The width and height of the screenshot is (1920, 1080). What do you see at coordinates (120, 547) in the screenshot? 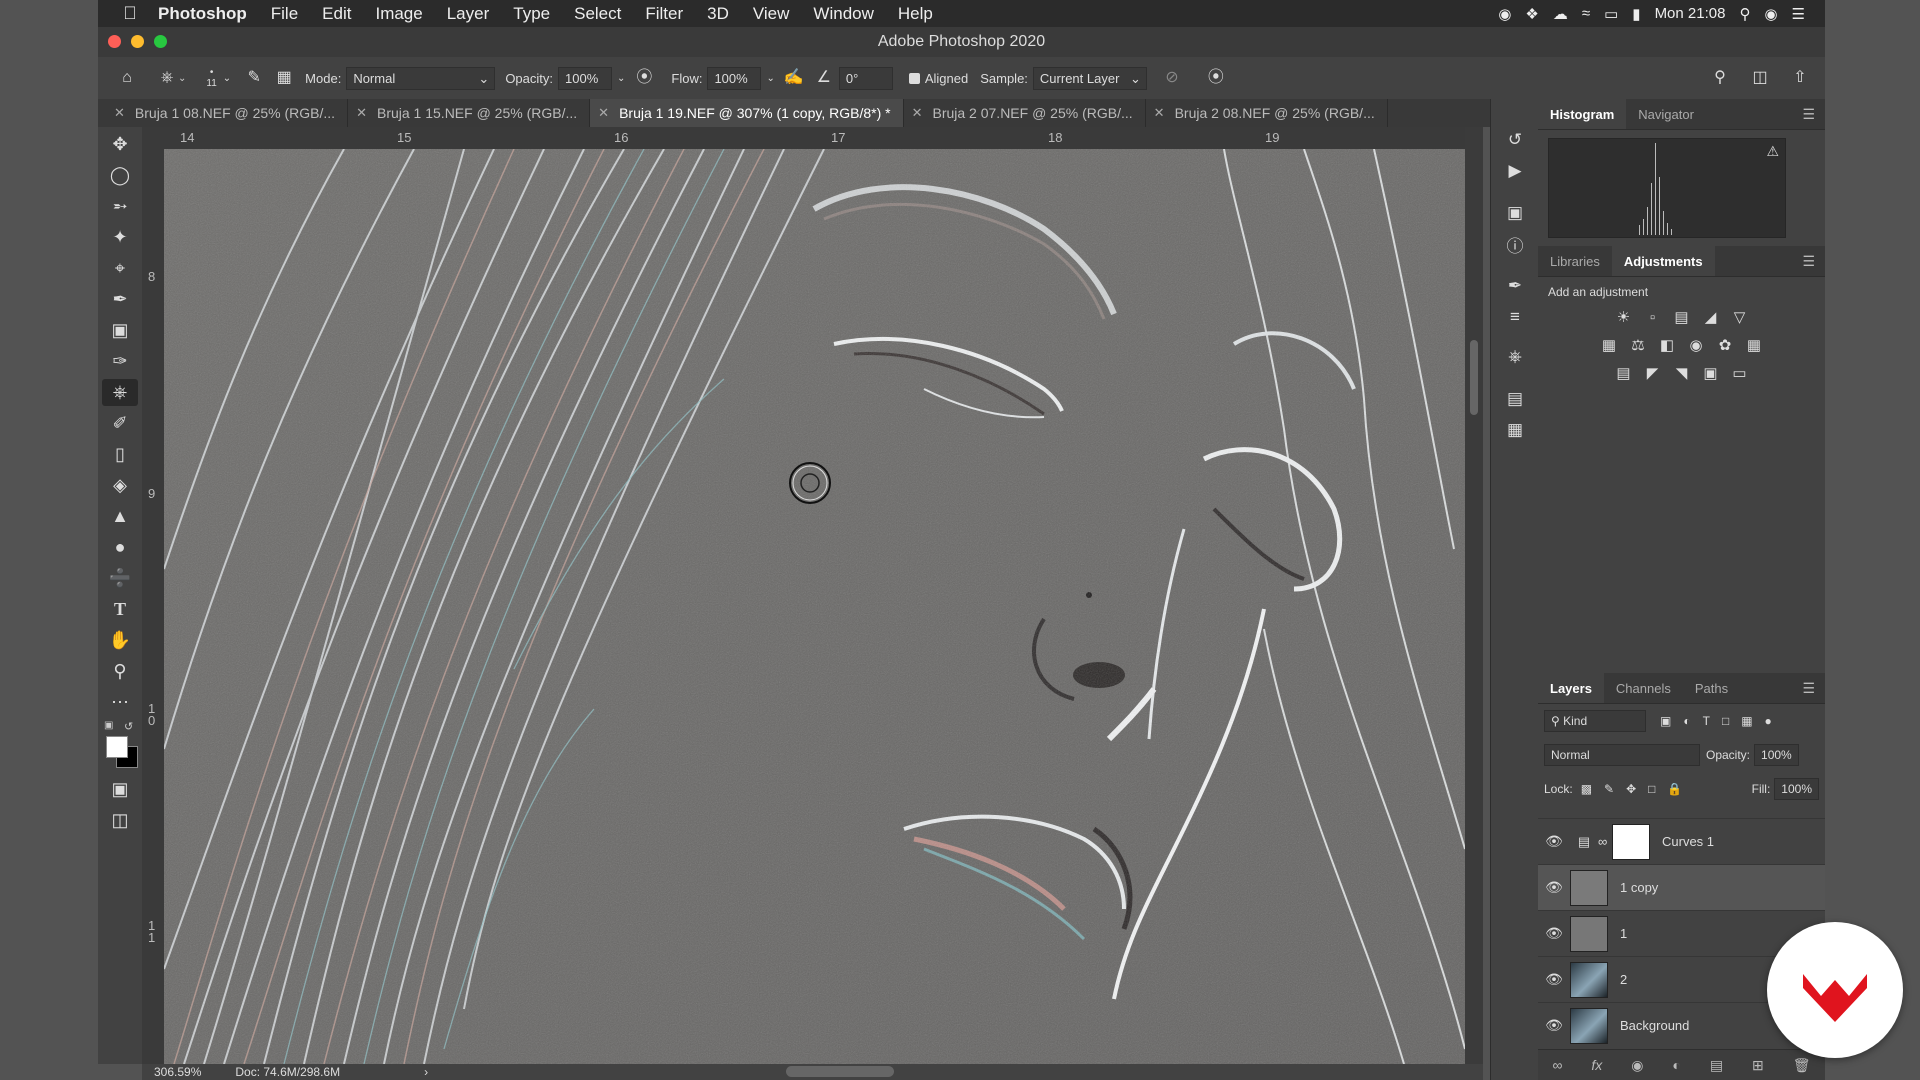
I see `smudge-tool-icon: ●` at bounding box center [120, 547].